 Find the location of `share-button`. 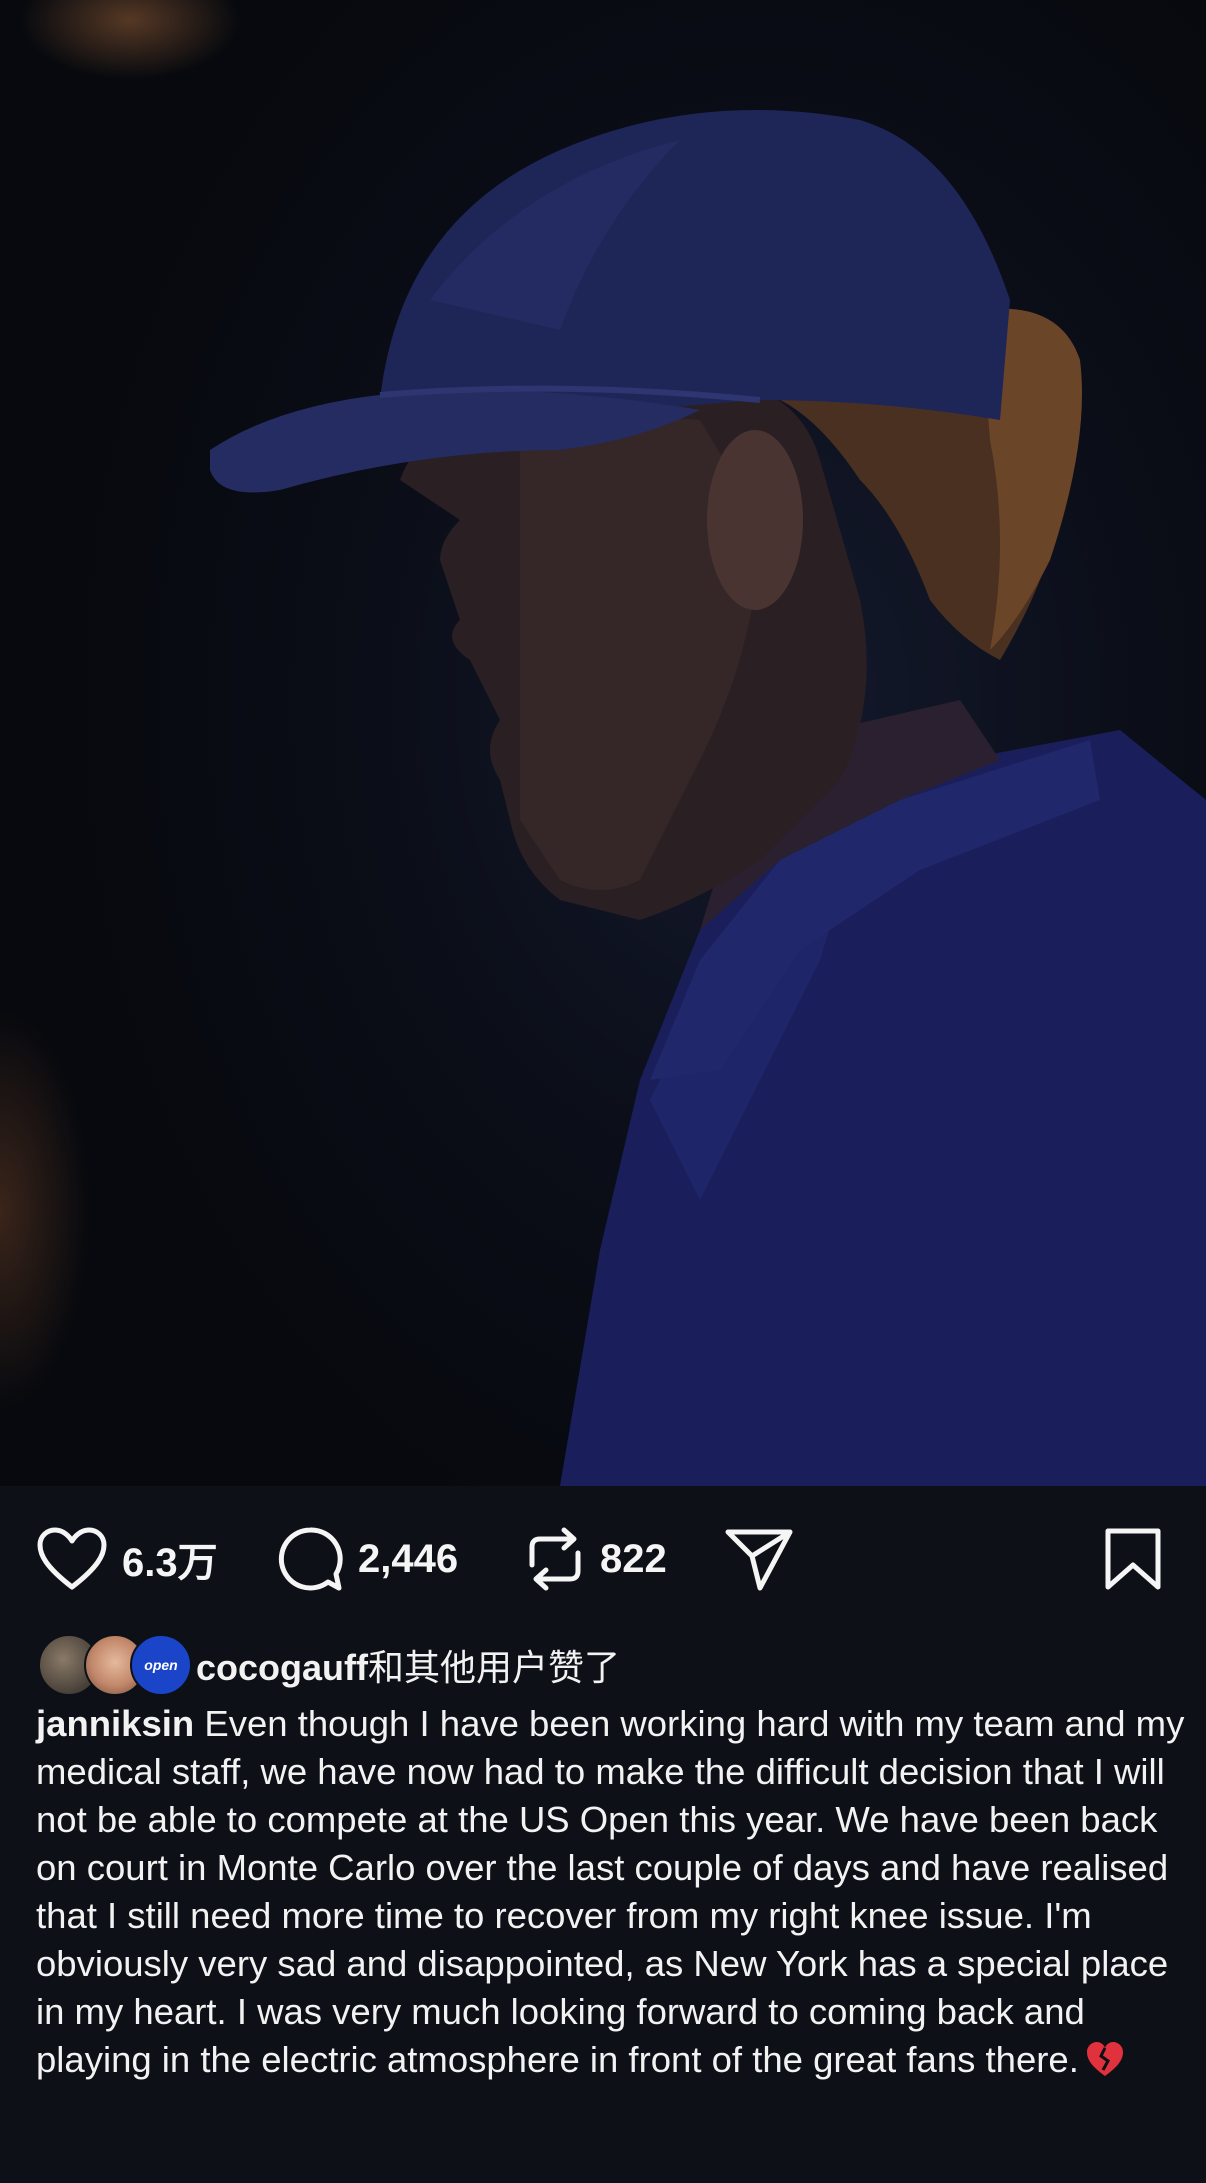

share-button is located at coordinates (759, 1559).